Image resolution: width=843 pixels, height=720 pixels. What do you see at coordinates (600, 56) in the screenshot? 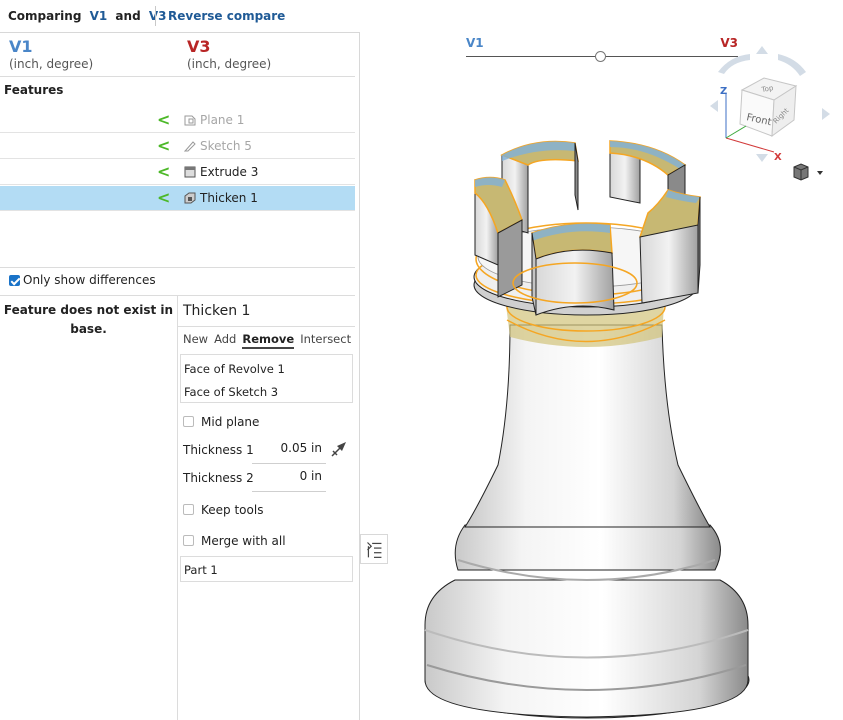
I see `slider-thumb` at bounding box center [600, 56].